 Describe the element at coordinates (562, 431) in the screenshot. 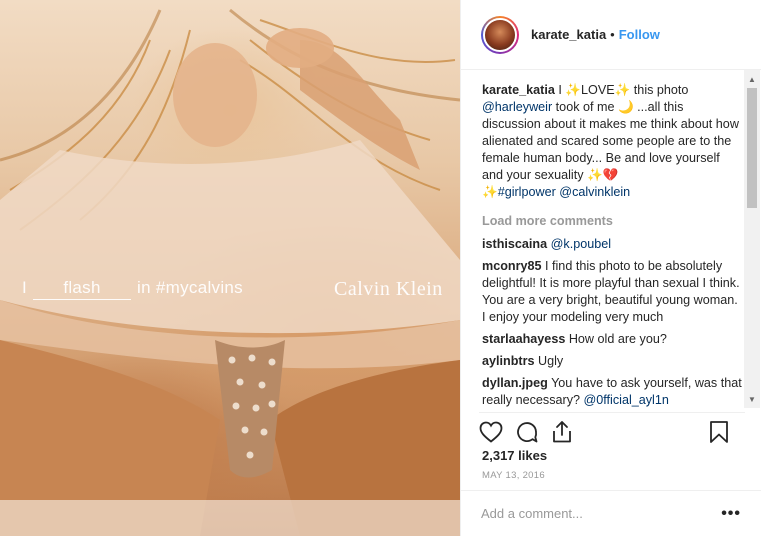

I see `share-icon` at that location.